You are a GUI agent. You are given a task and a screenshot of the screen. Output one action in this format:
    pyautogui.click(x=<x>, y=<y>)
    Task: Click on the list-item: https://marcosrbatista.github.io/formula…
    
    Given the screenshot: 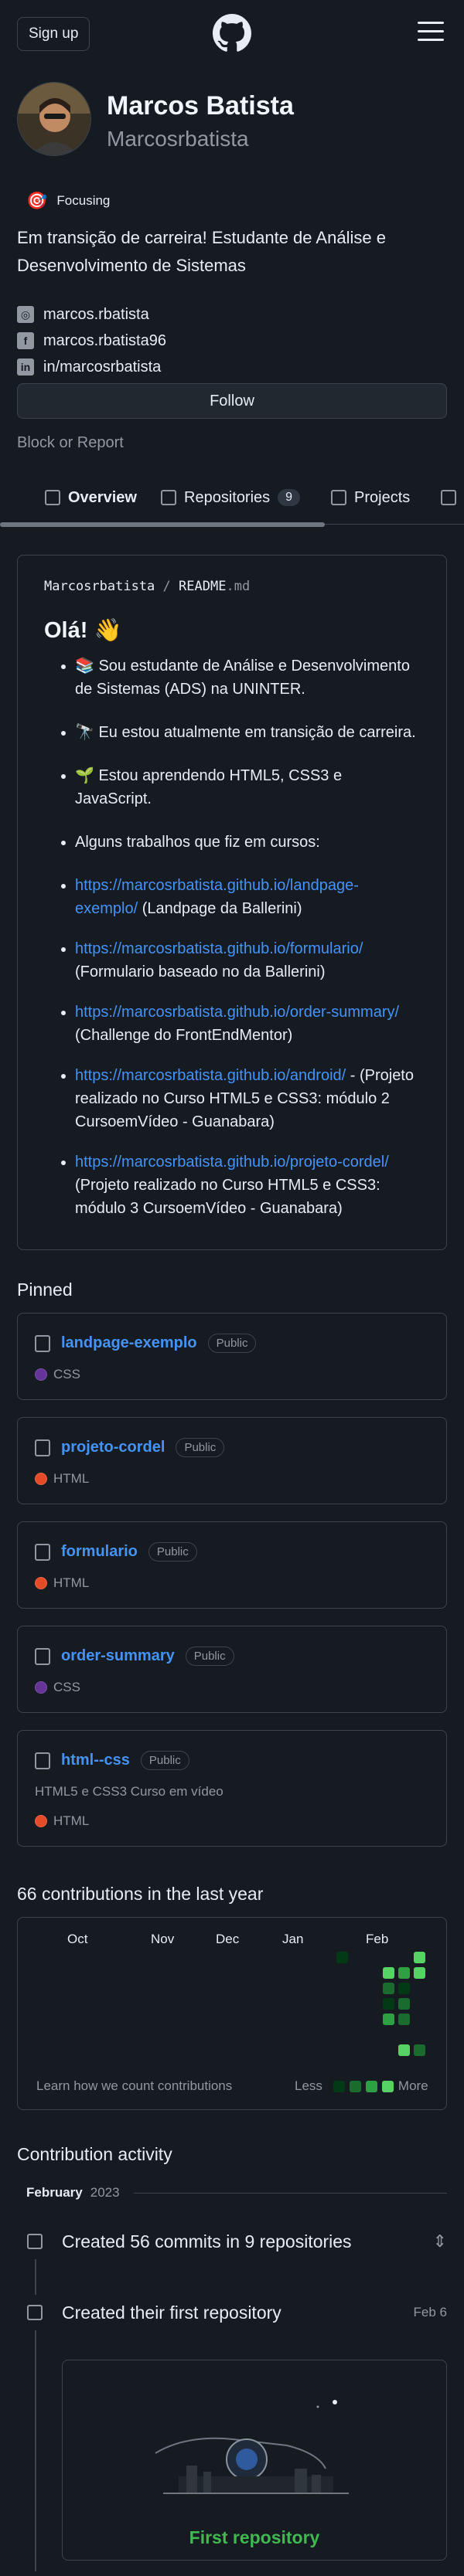 What is the action you would take?
    pyautogui.click(x=247, y=960)
    